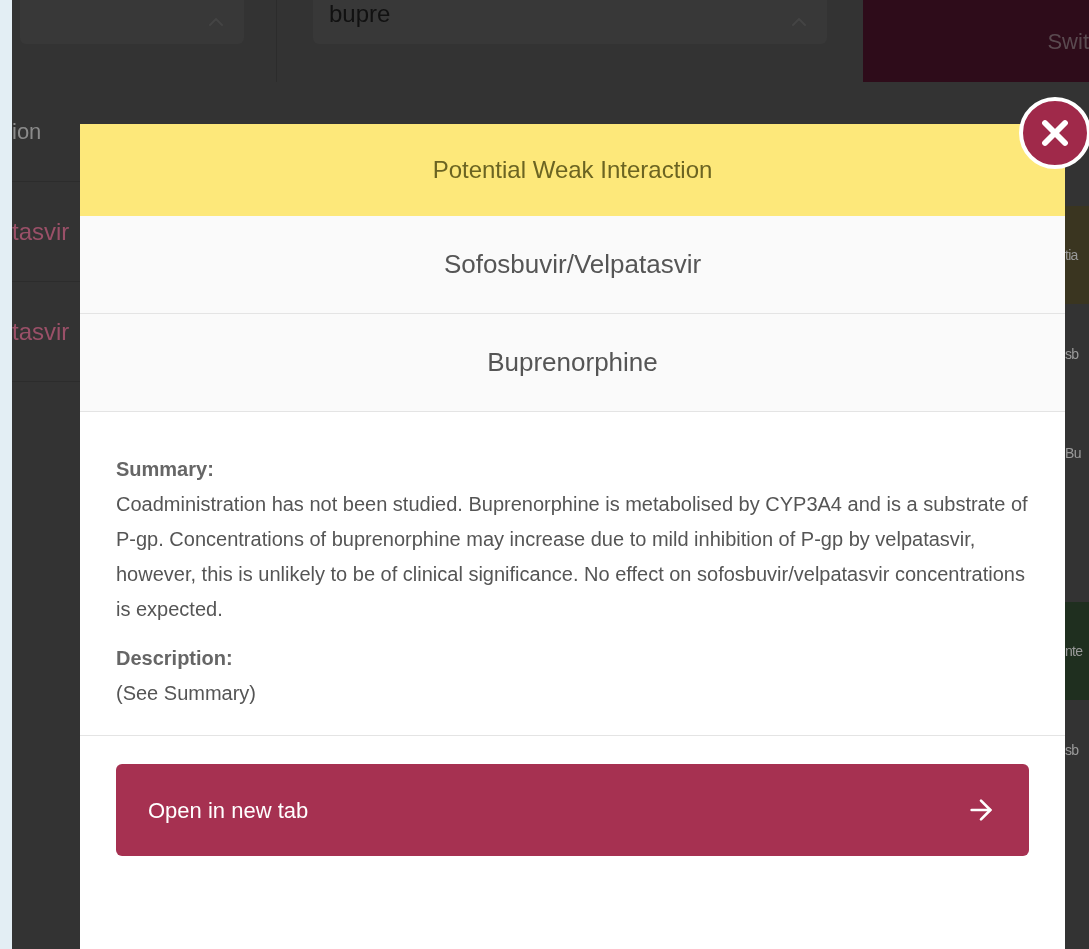 This screenshot has width=1089, height=949. What do you see at coordinates (572, 363) in the screenshot?
I see `drug-name: Buprenorphine` at bounding box center [572, 363].